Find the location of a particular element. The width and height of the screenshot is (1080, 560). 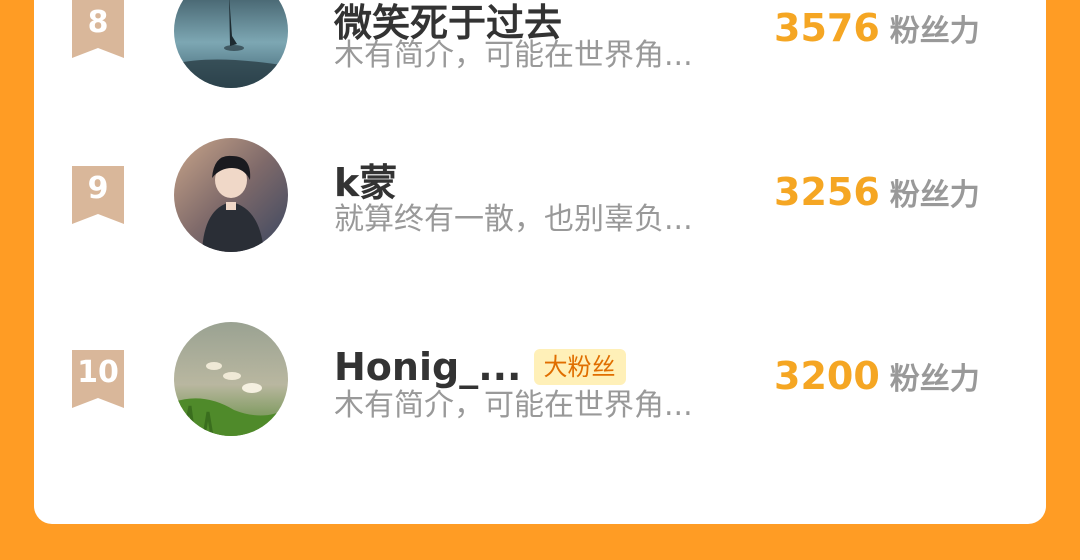

avatar-anime-boy-icon is located at coordinates (231, 195).